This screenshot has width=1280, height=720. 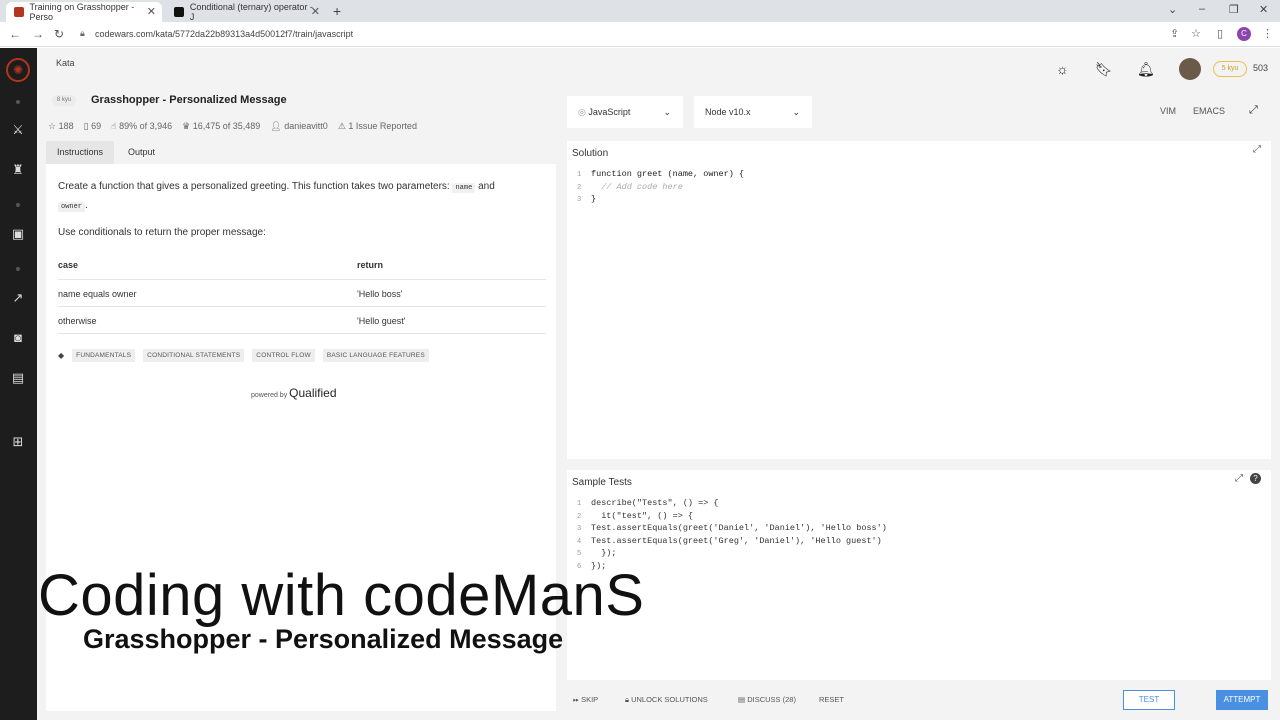 What do you see at coordinates (15, 34) in the screenshot?
I see `back-icon: ←` at bounding box center [15, 34].